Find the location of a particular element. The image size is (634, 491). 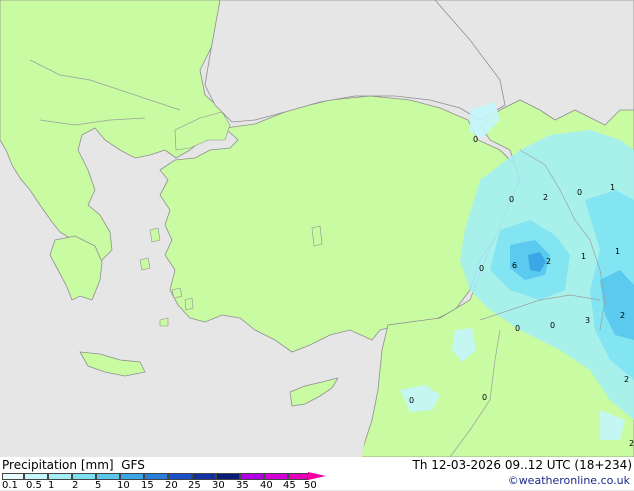

map-title: Precipitation [mm] GFS is located at coordinates (73, 465).